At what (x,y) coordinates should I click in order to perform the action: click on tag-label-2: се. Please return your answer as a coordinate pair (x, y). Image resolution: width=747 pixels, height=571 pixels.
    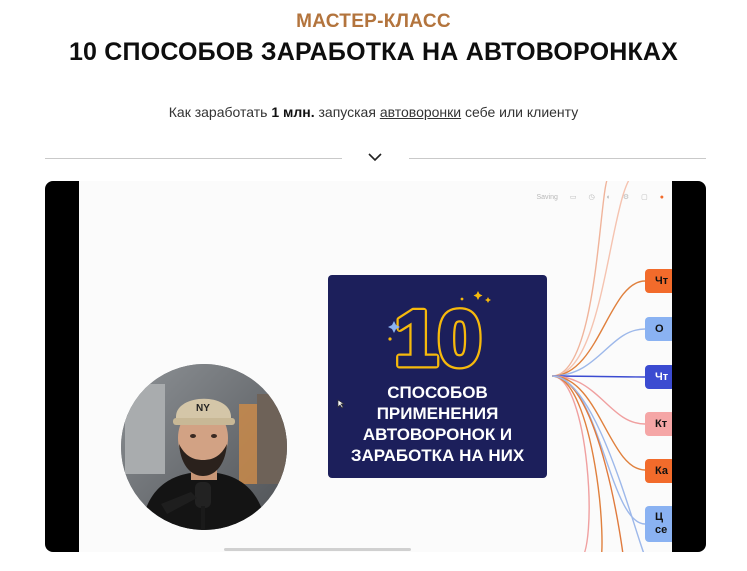
    Looking at the image, I should click on (661, 530).